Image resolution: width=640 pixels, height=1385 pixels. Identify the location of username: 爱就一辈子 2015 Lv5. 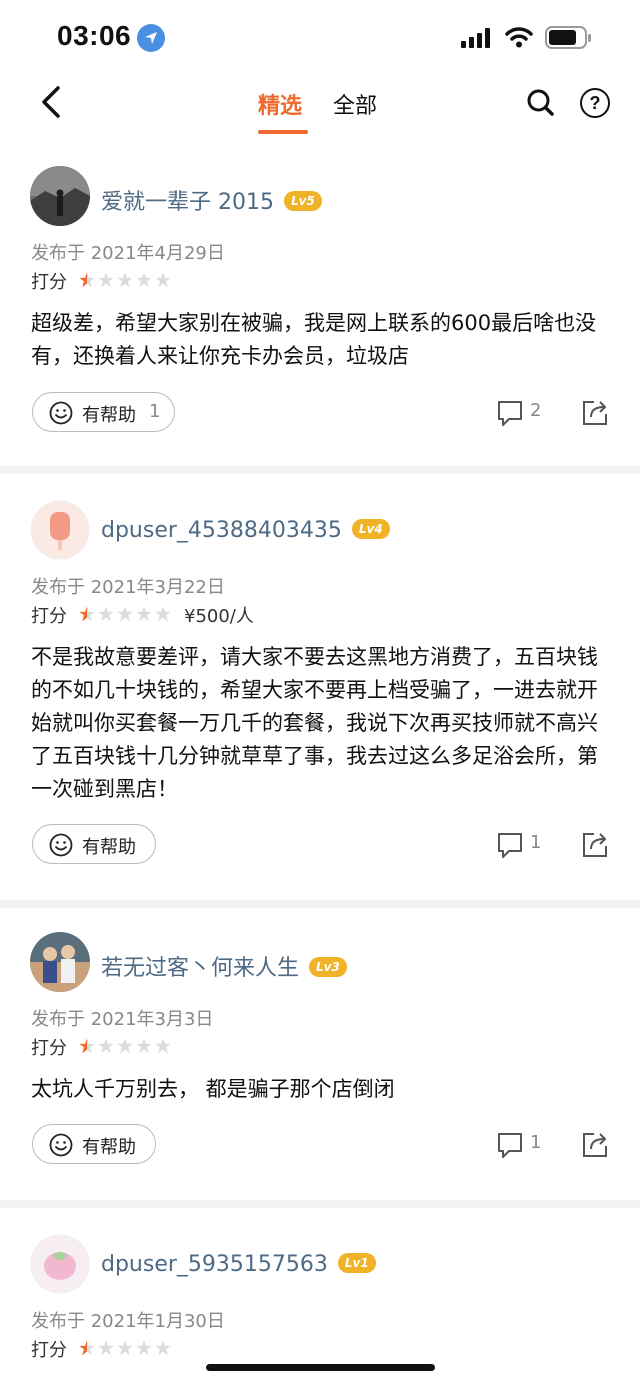
(211, 200).